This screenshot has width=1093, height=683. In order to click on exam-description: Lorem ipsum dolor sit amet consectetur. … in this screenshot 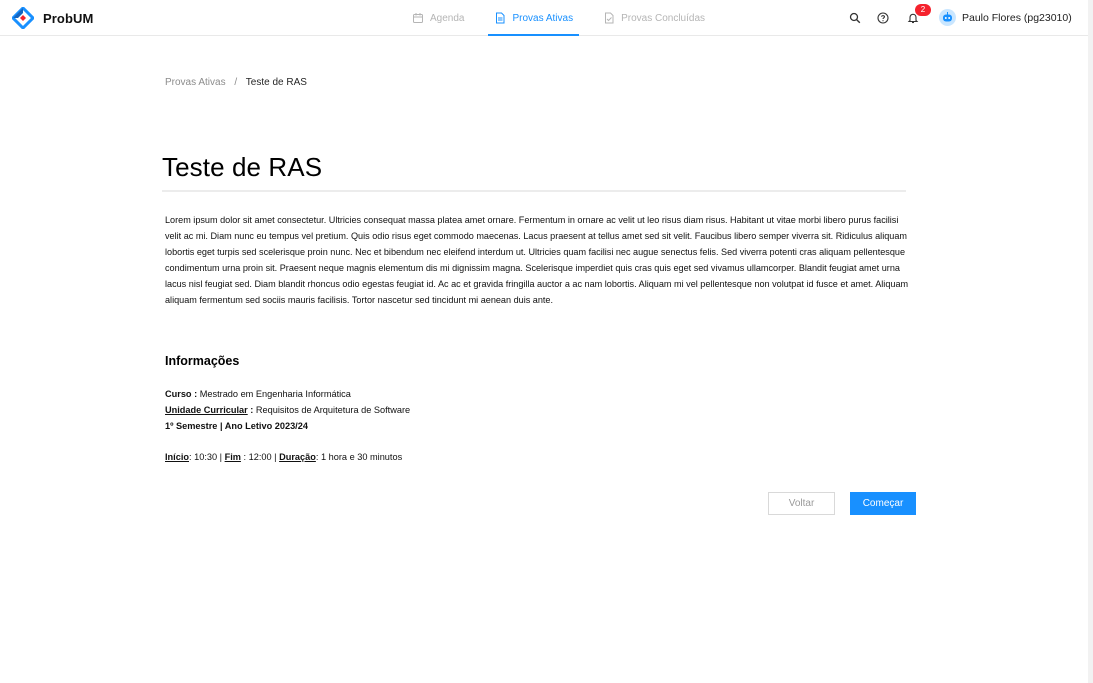, I will do `click(537, 260)`.